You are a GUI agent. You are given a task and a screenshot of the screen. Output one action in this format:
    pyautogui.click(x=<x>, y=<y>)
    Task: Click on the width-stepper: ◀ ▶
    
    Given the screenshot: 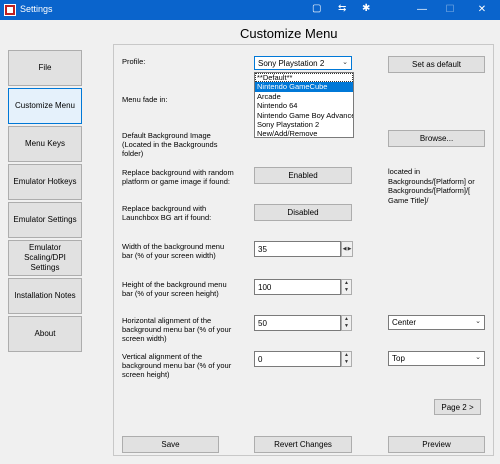 What is the action you would take?
    pyautogui.click(x=347, y=249)
    